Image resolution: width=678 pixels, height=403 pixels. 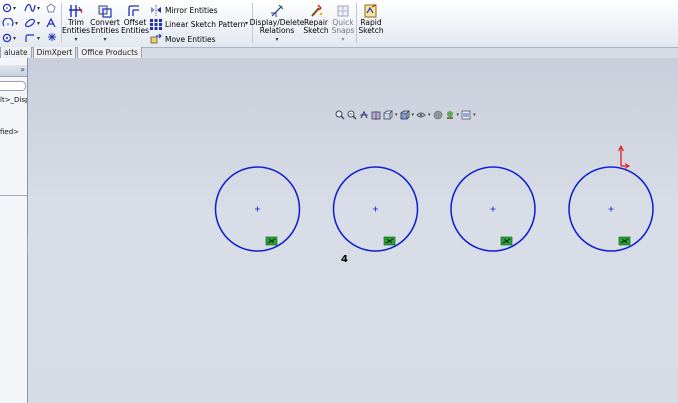 I want to click on trim-entities-button: Trim Entities ▾, so click(x=76, y=24).